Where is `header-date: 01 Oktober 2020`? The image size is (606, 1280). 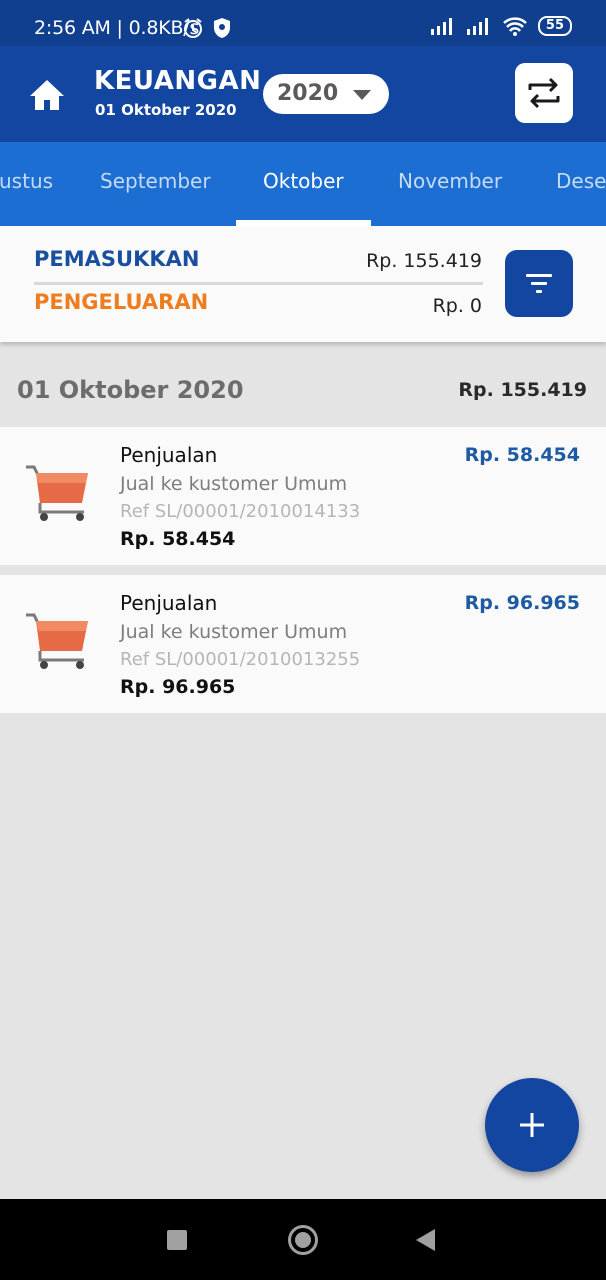 header-date: 01 Oktober 2020 is located at coordinates (166, 110).